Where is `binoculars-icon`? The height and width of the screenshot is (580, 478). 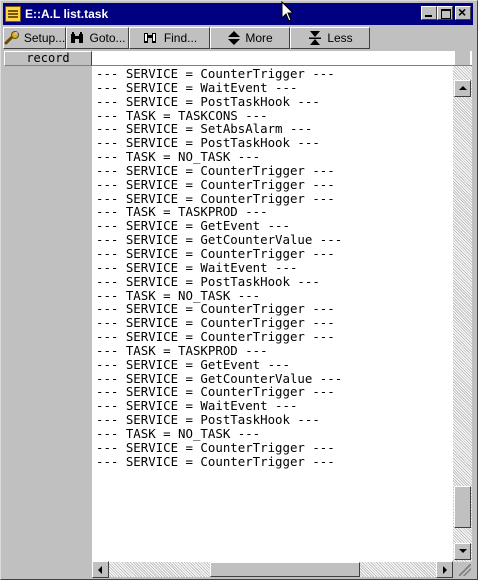
binoculars-icon is located at coordinates (77, 37).